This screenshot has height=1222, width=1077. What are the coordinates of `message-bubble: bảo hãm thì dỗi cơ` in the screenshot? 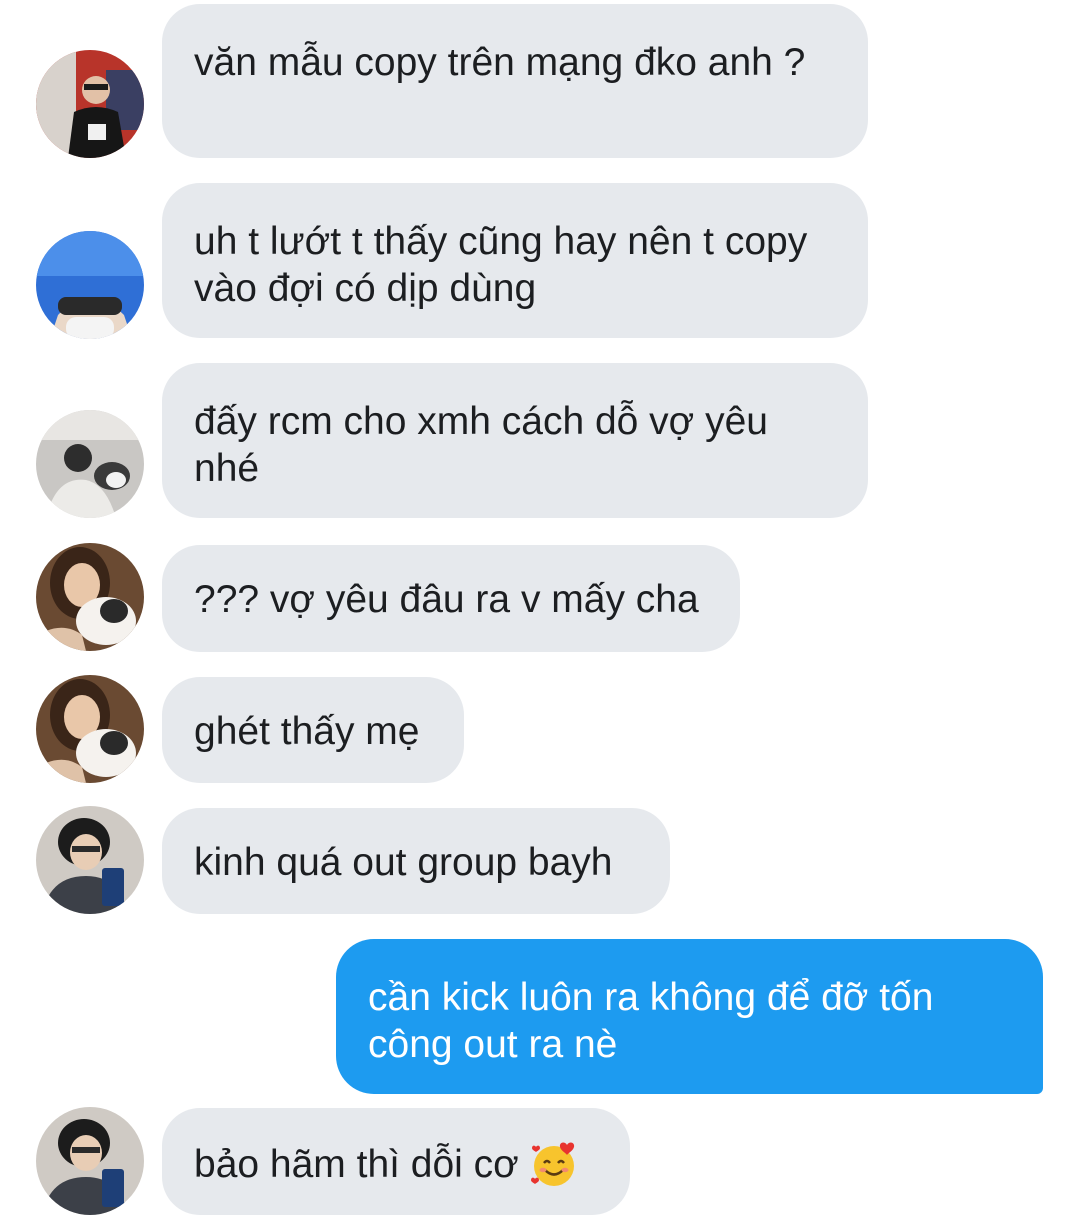 It's located at (396, 1161).